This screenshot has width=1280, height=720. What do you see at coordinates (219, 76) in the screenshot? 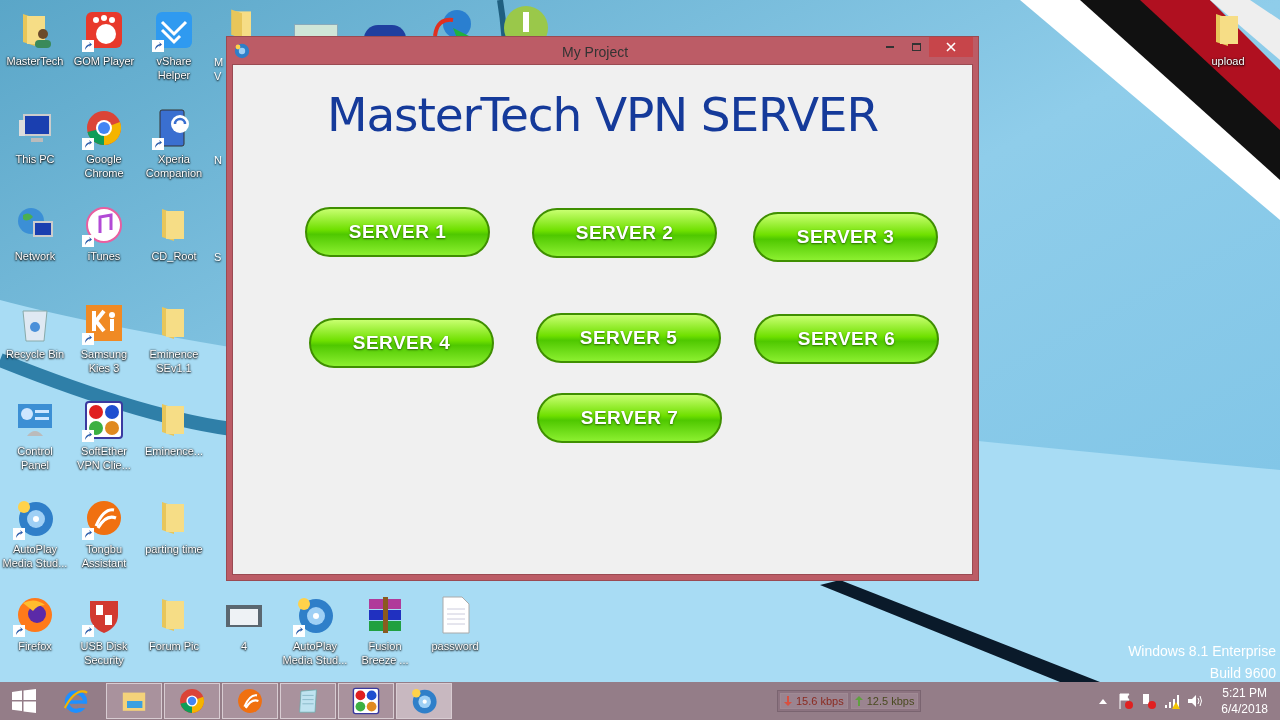
I see `icon-label: V` at bounding box center [219, 76].